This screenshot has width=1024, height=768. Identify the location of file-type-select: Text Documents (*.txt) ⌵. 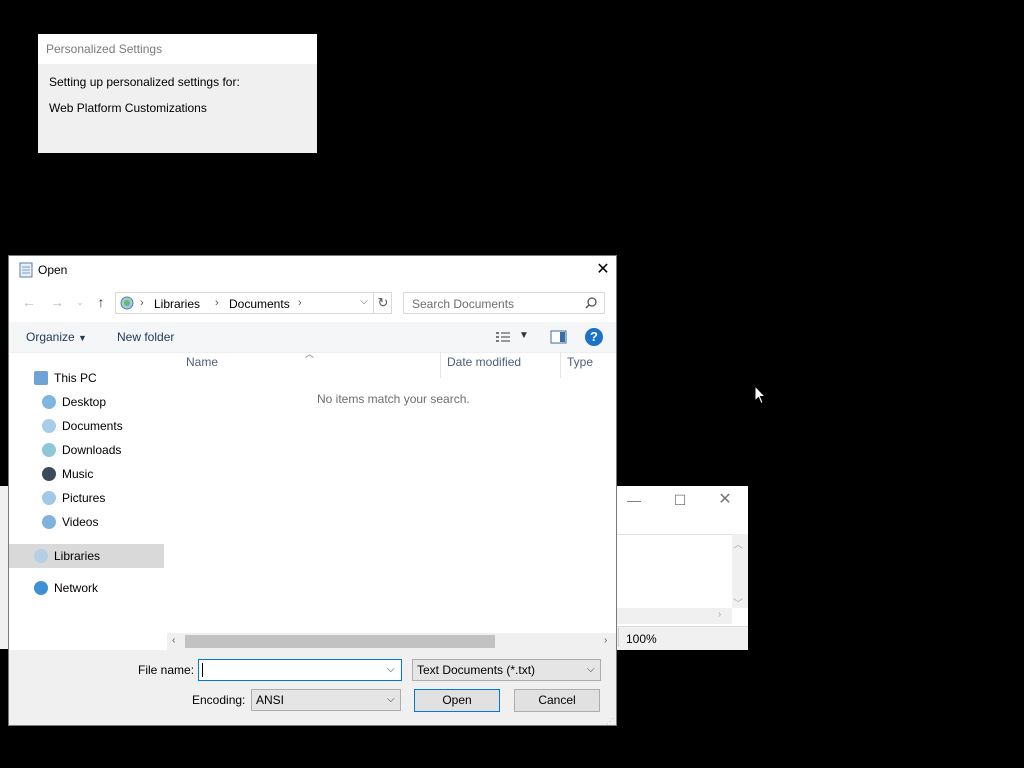
(506, 670).